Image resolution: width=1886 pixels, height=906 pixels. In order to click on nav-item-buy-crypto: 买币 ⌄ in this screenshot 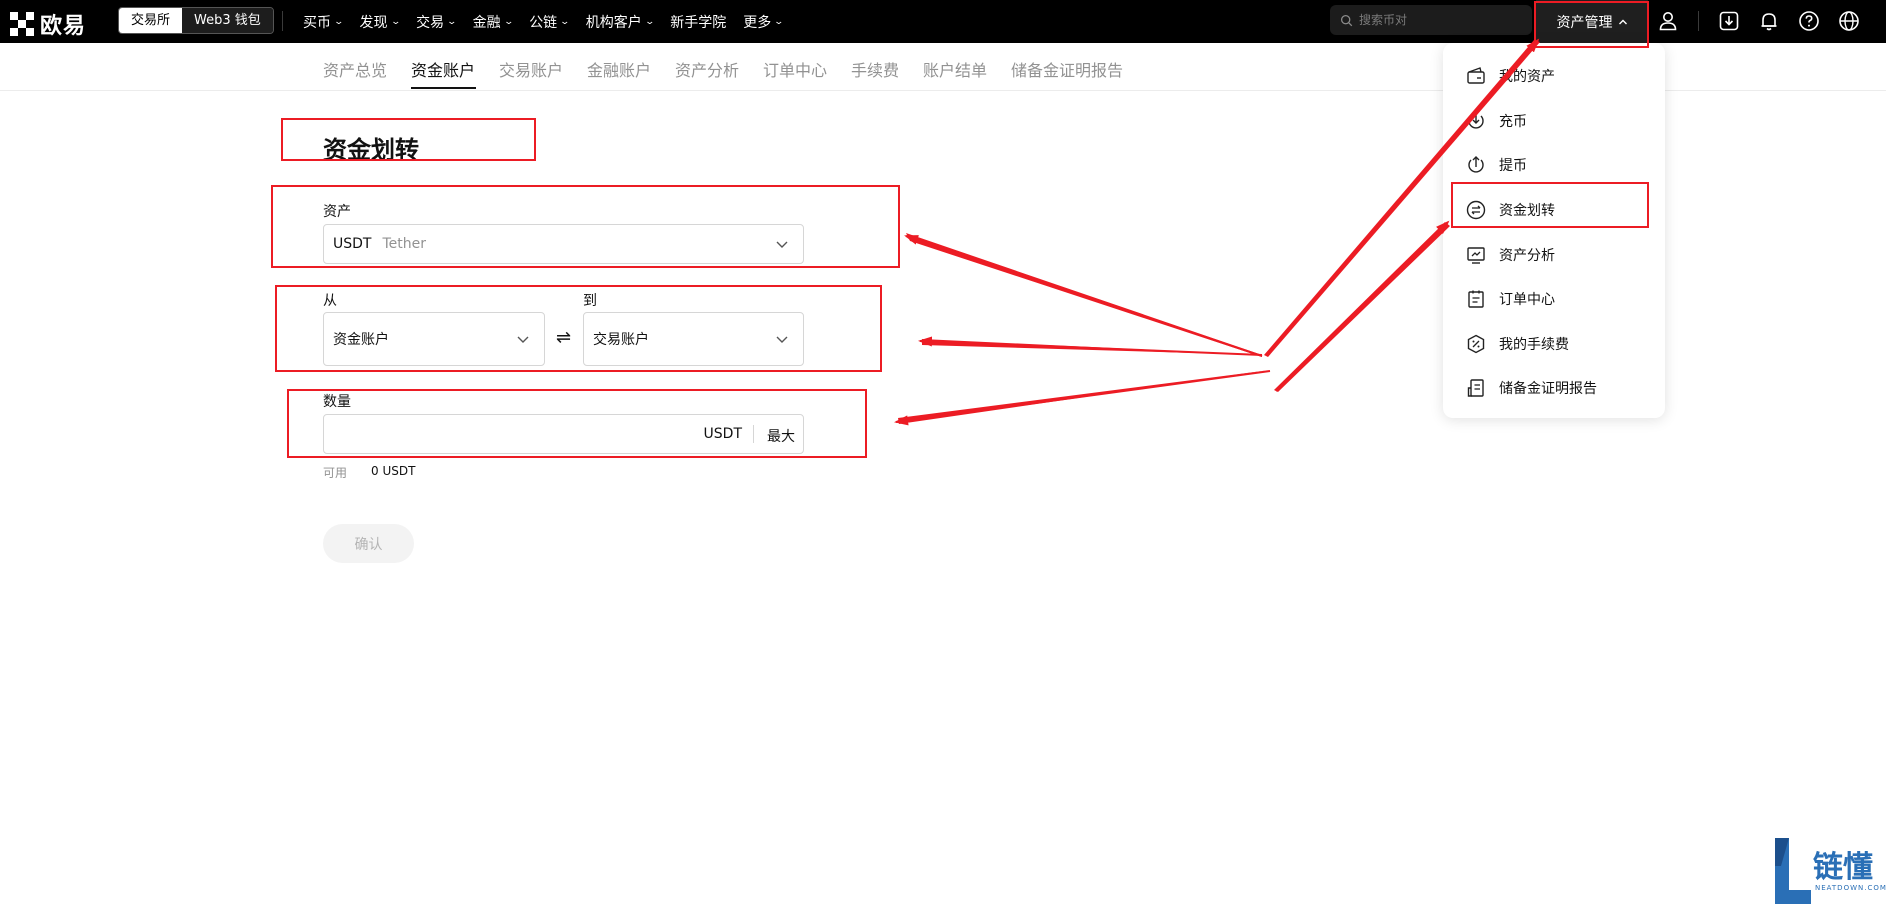, I will do `click(324, 22)`.